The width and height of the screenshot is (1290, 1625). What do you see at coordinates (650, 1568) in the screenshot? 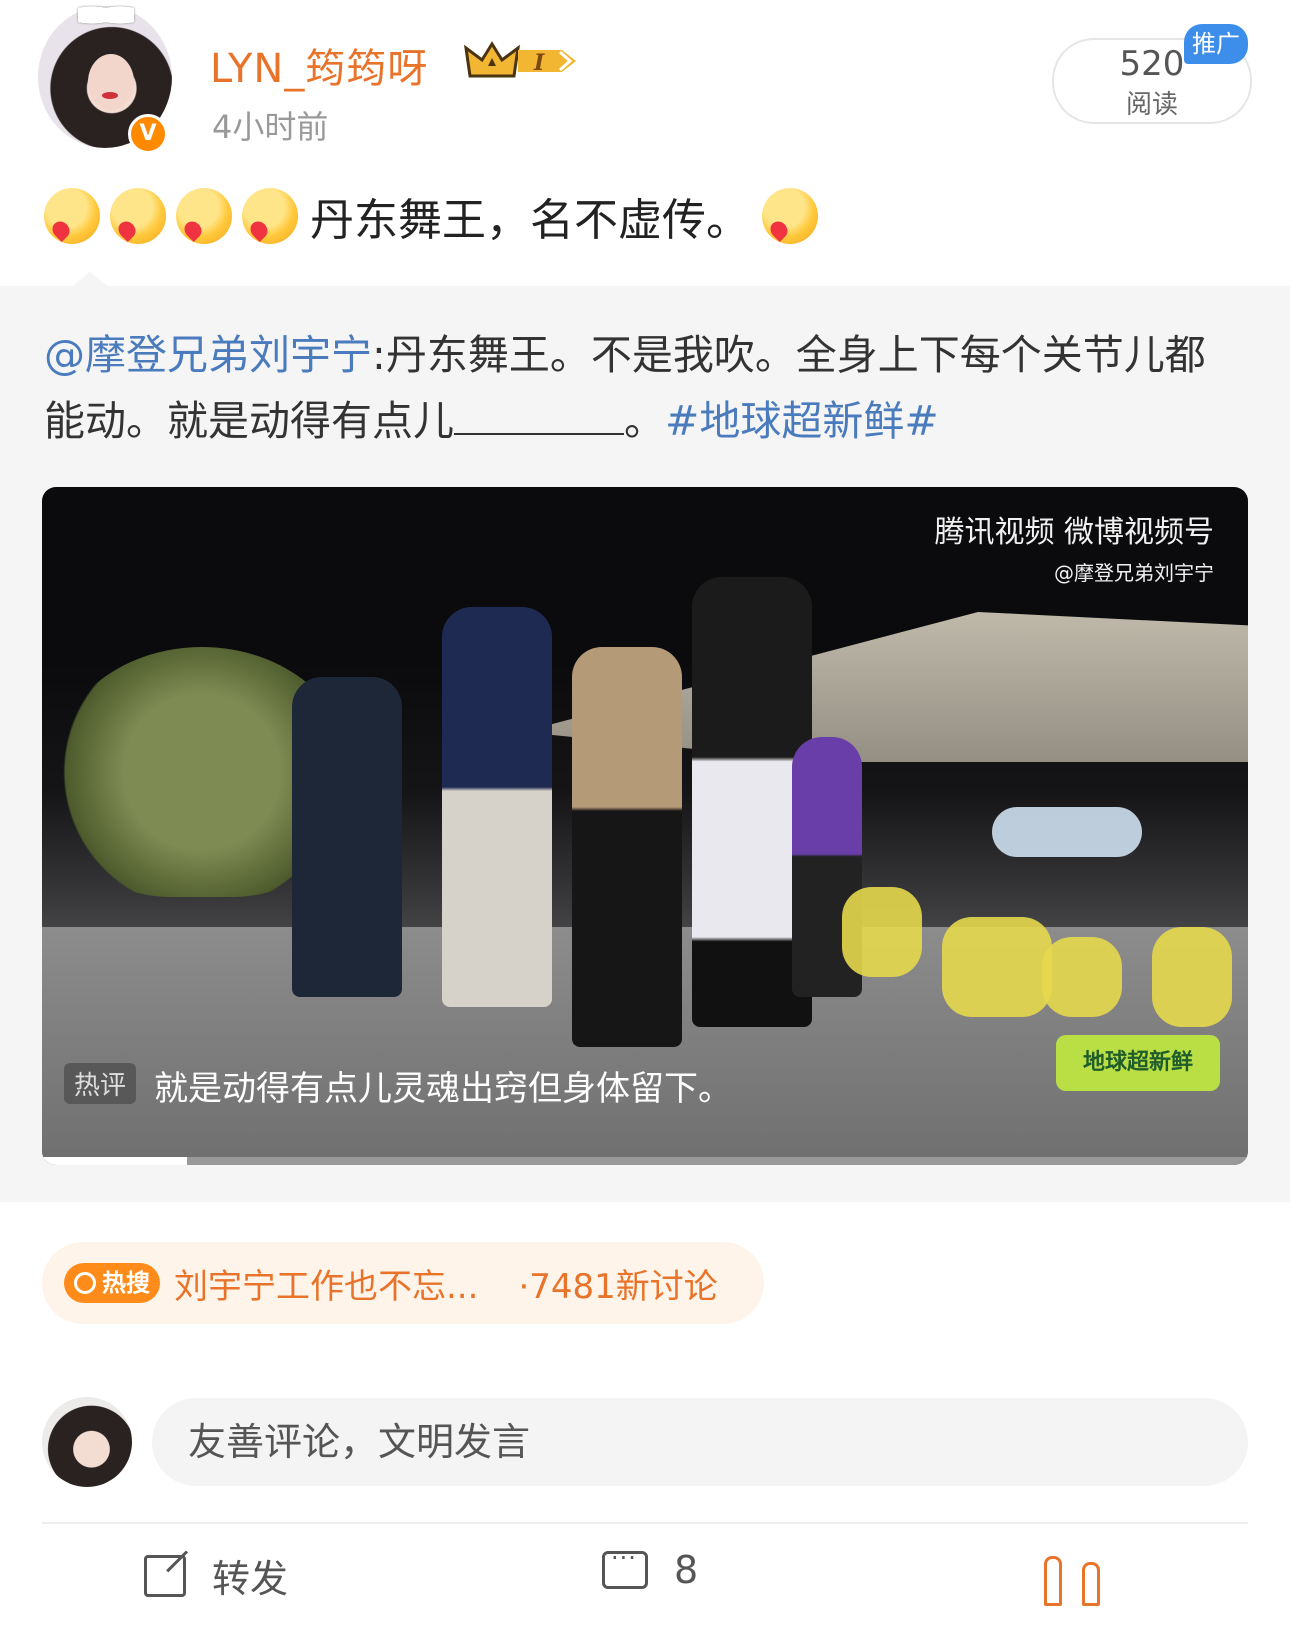
I see `comment-button: 8` at bounding box center [650, 1568].